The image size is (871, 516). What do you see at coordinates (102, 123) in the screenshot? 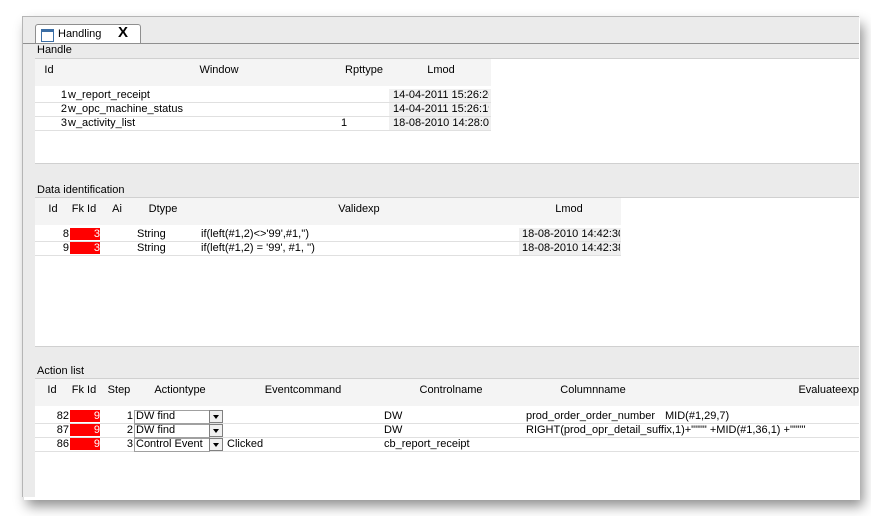
I see `cell-window: w_activity_list` at bounding box center [102, 123].